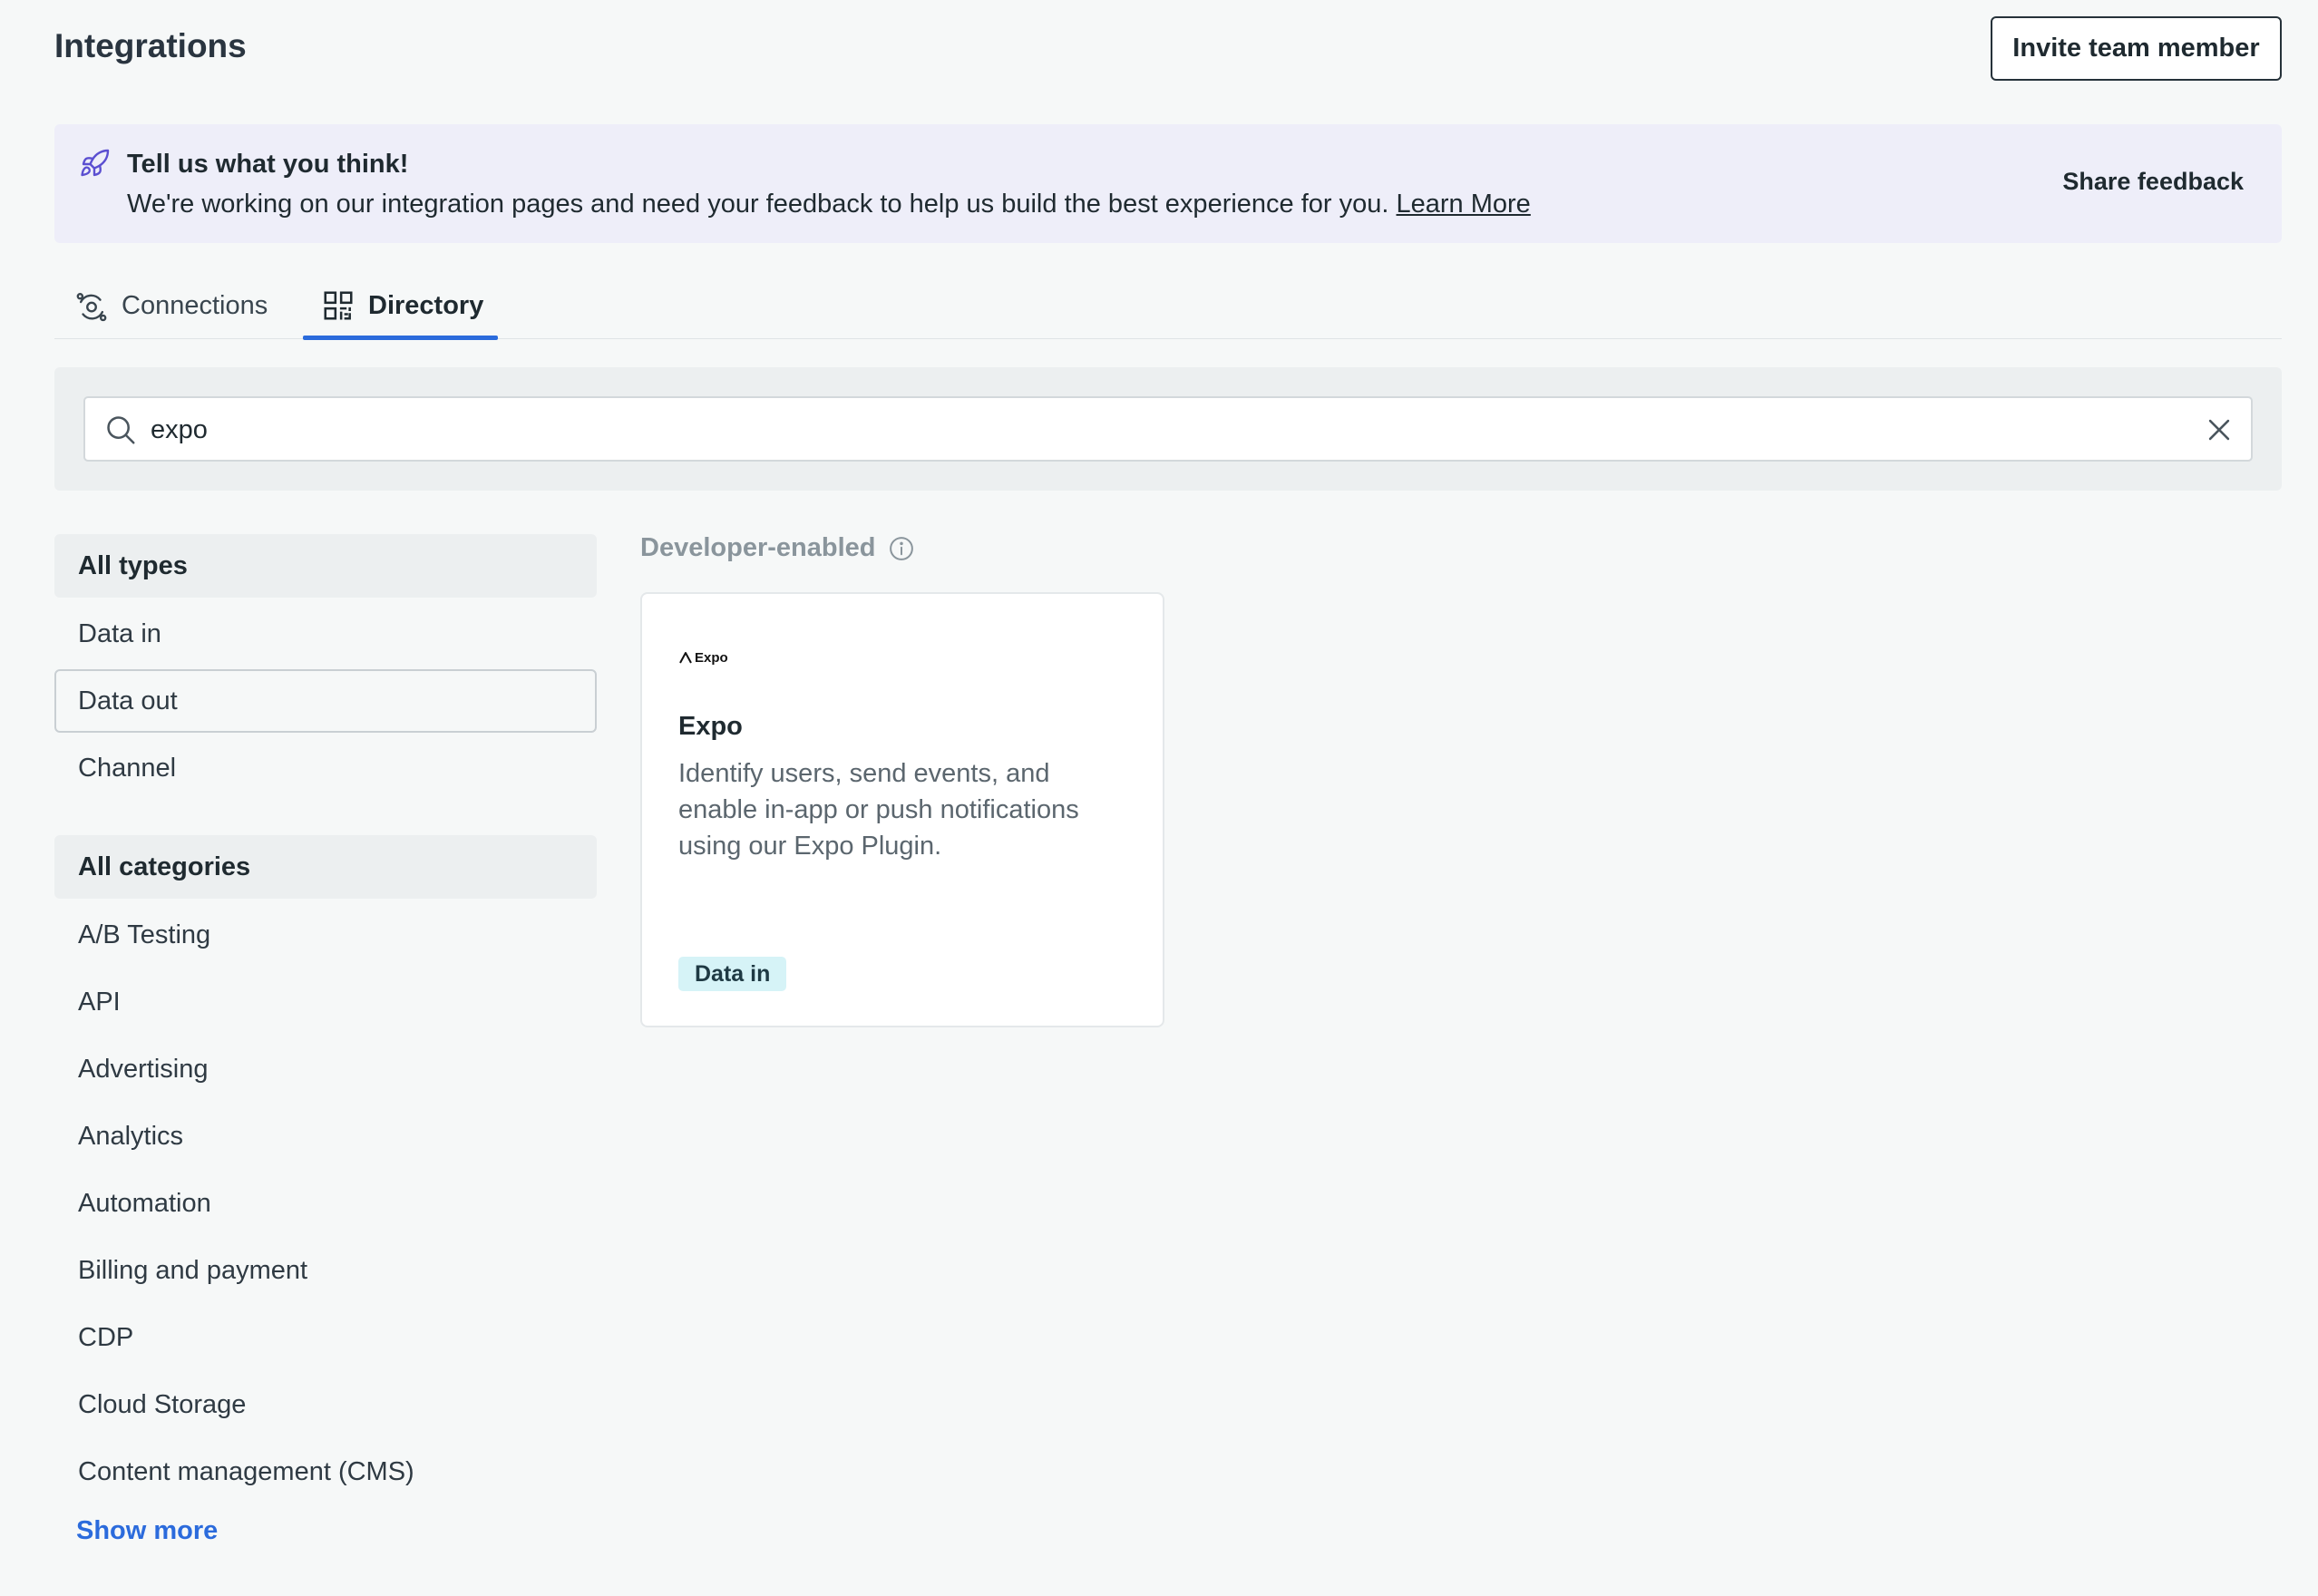 The height and width of the screenshot is (1596, 2318). Describe the element at coordinates (325, 867) in the screenshot. I see `filter-all-categories: All categories` at that location.